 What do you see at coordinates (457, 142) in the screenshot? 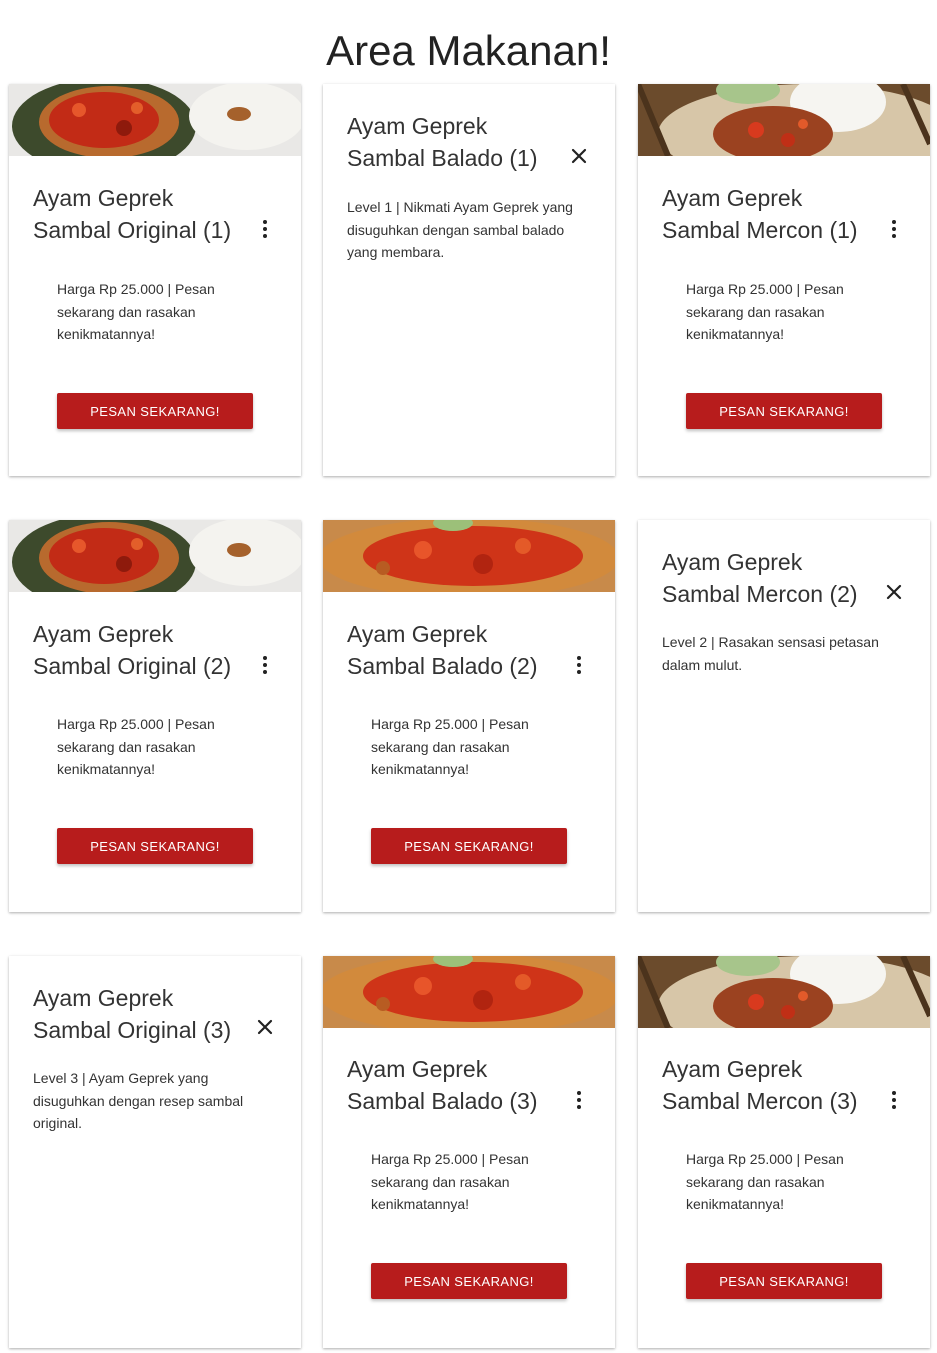
I see `card-title: Ayam Geprek Sambal Balado (1)` at bounding box center [457, 142].